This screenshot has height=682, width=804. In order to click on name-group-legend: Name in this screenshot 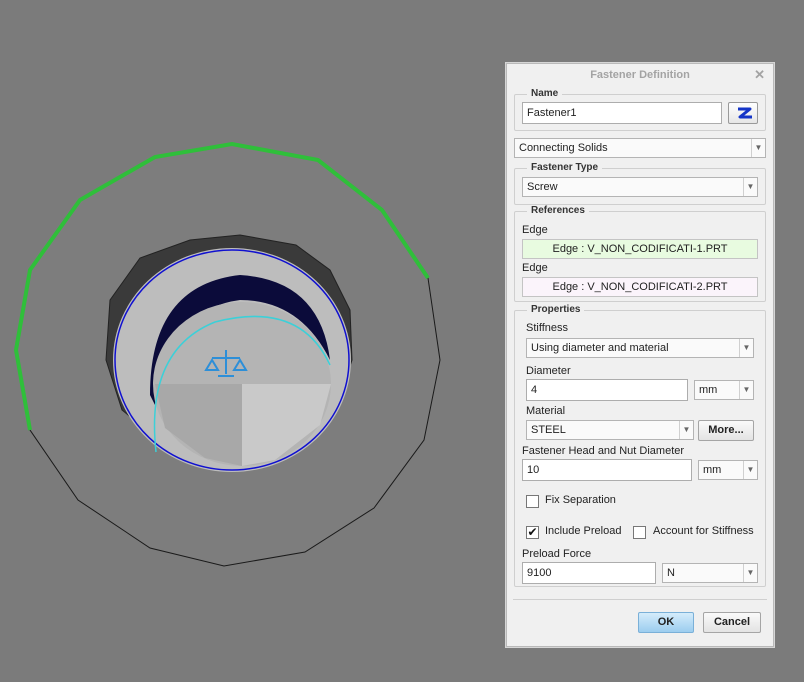, I will do `click(545, 93)`.